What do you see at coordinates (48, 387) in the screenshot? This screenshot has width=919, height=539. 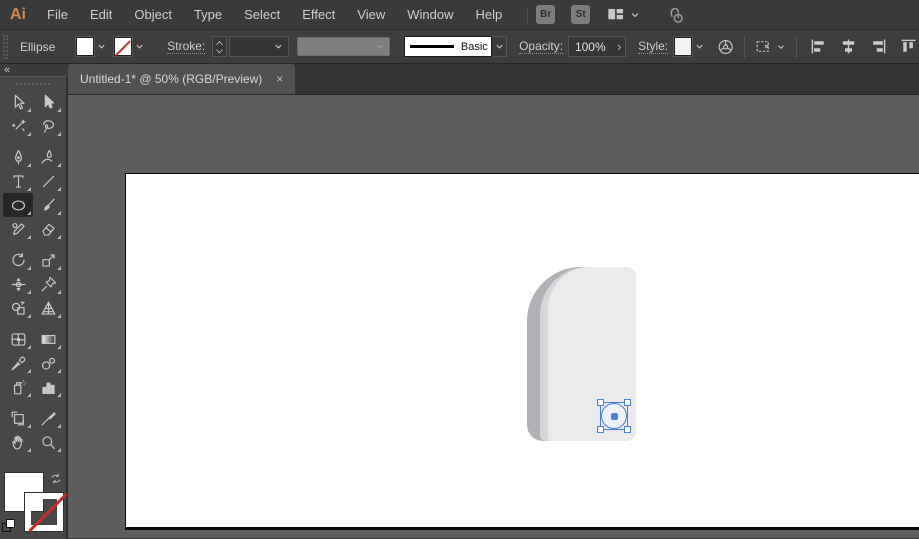 I see `tool-column-graph` at bounding box center [48, 387].